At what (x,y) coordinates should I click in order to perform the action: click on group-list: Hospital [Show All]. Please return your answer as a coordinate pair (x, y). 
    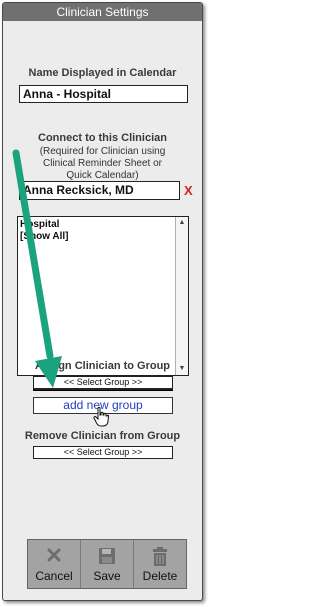
    Looking at the image, I should click on (44, 231).